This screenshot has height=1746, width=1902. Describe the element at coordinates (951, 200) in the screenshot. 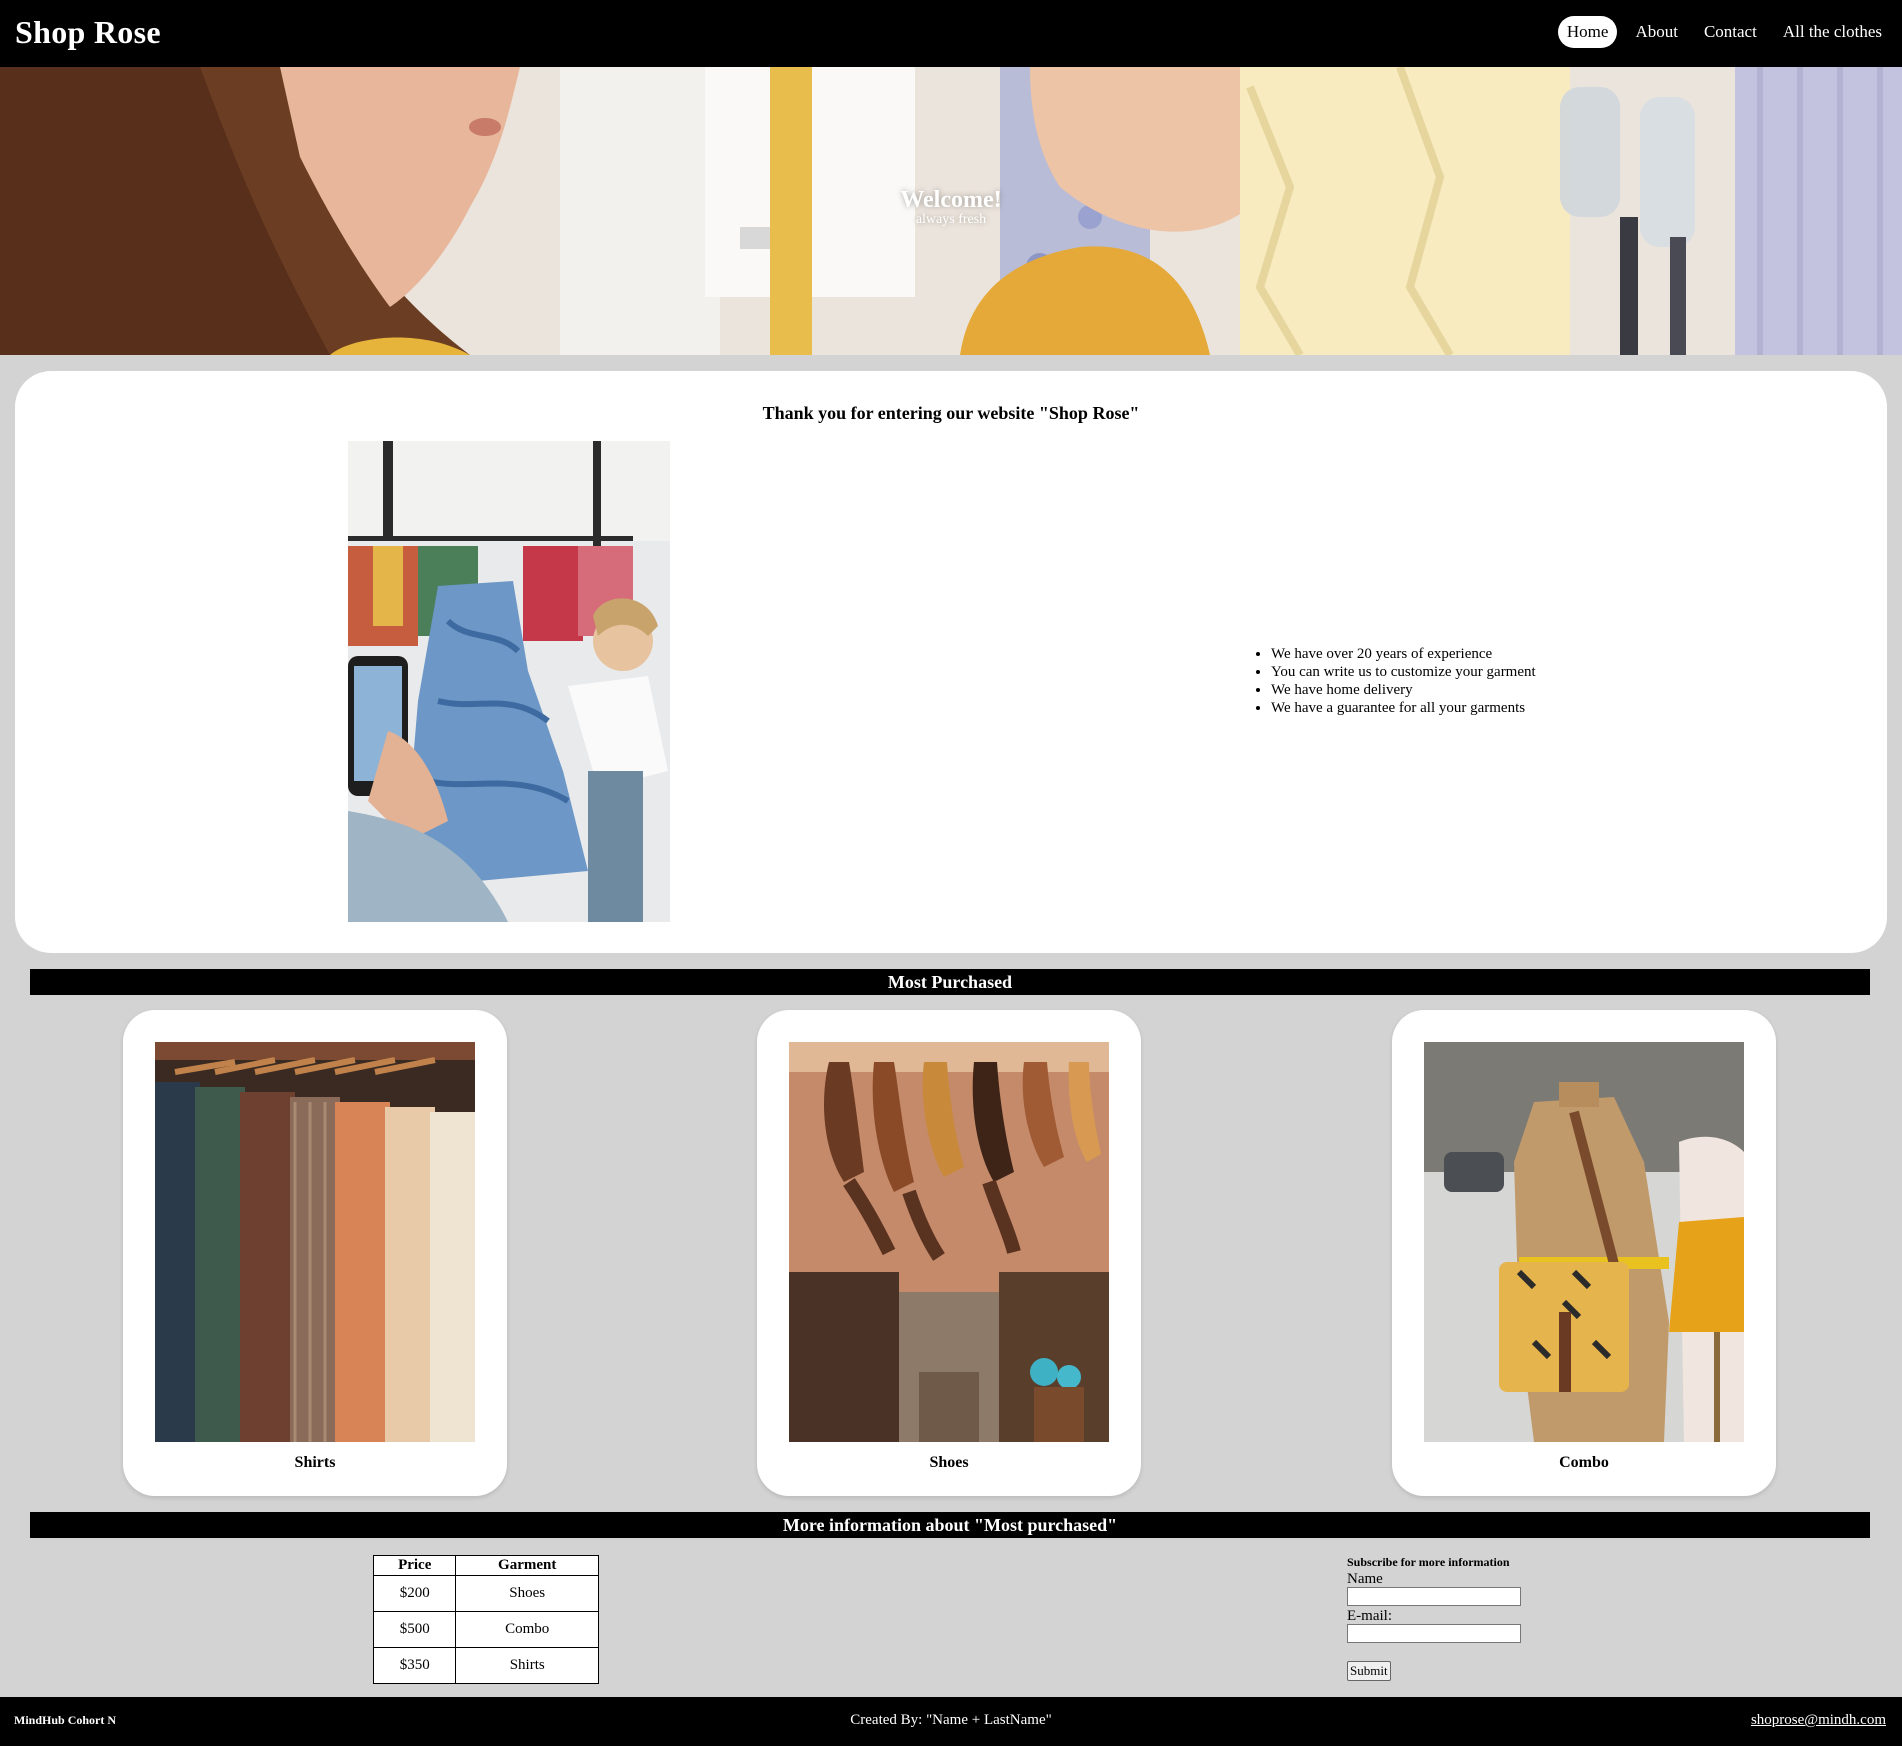

I see `hero-title: Welcome!` at that location.